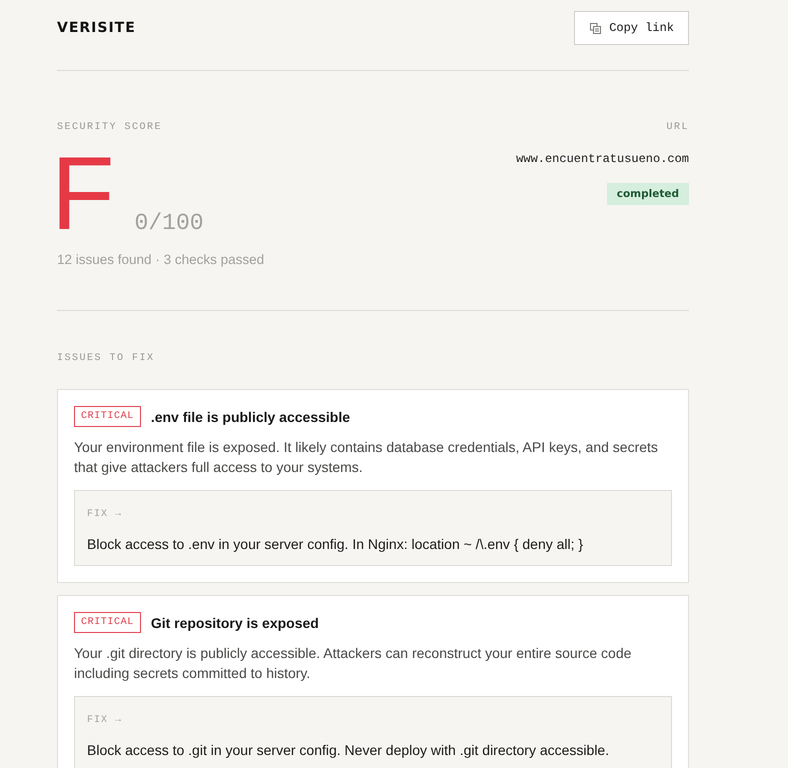 This screenshot has width=788, height=768. Describe the element at coordinates (677, 128) in the screenshot. I see `field-label: URL` at that location.